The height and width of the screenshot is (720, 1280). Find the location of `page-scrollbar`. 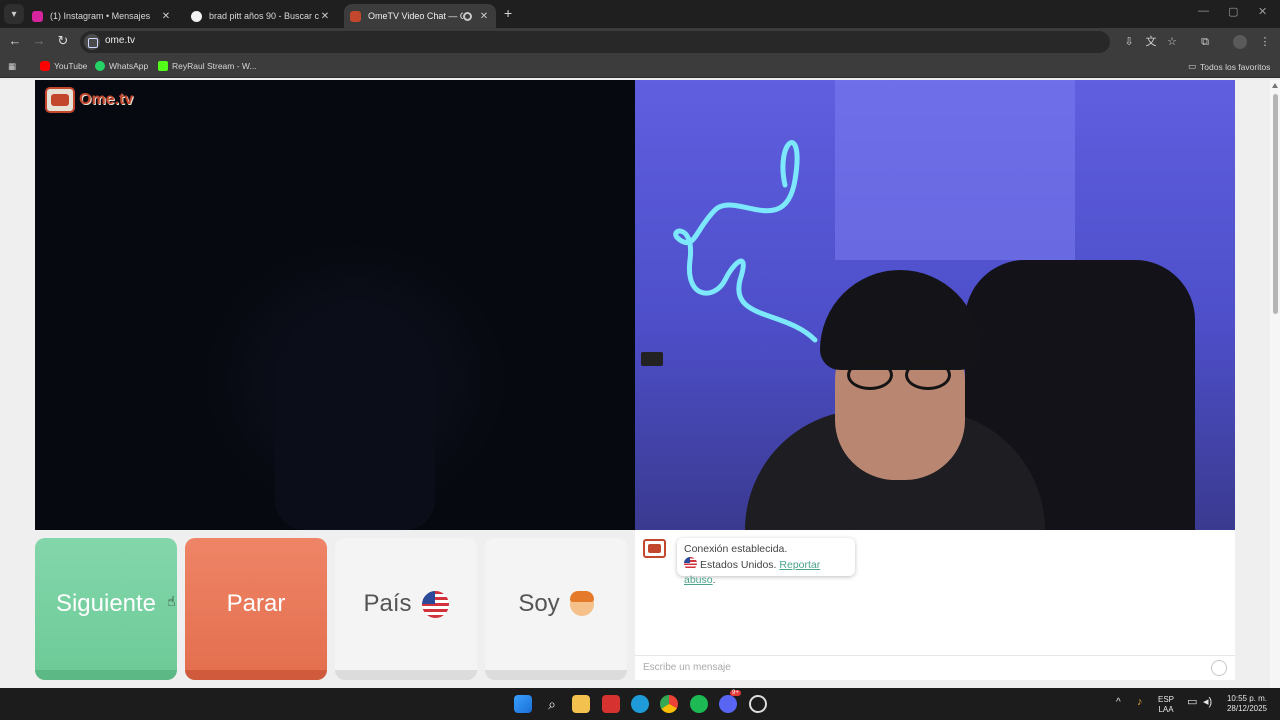

page-scrollbar is located at coordinates (1275, 384).